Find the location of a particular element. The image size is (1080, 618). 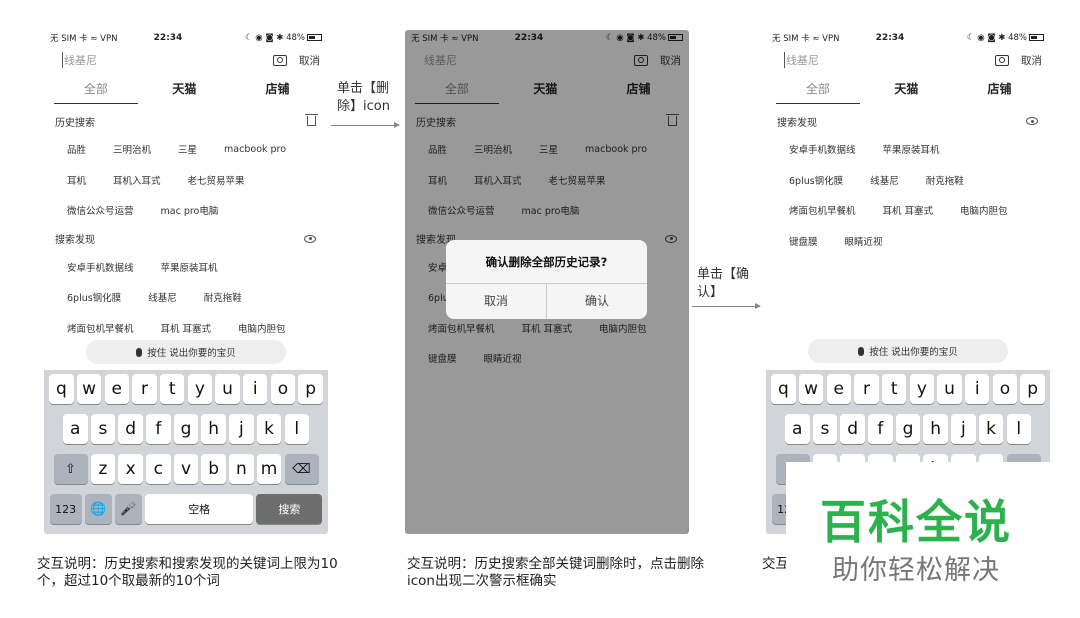

key: x is located at coordinates (130, 469).